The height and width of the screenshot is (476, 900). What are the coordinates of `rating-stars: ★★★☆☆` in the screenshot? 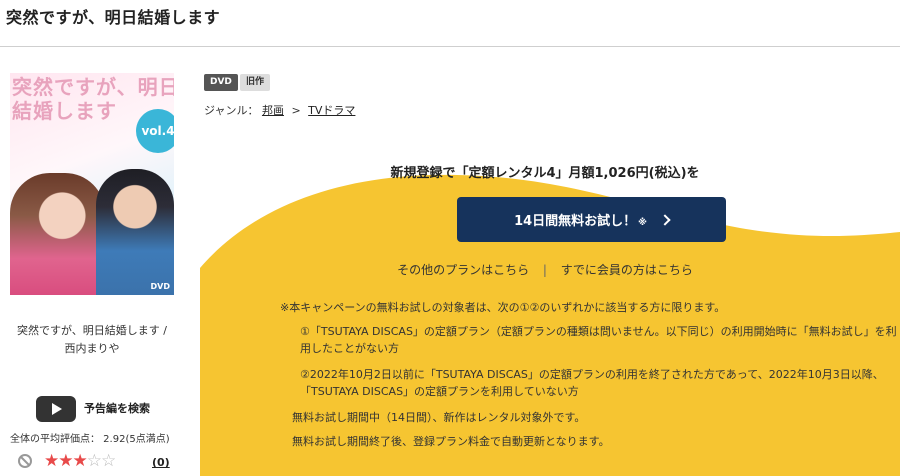 It's located at (80, 461).